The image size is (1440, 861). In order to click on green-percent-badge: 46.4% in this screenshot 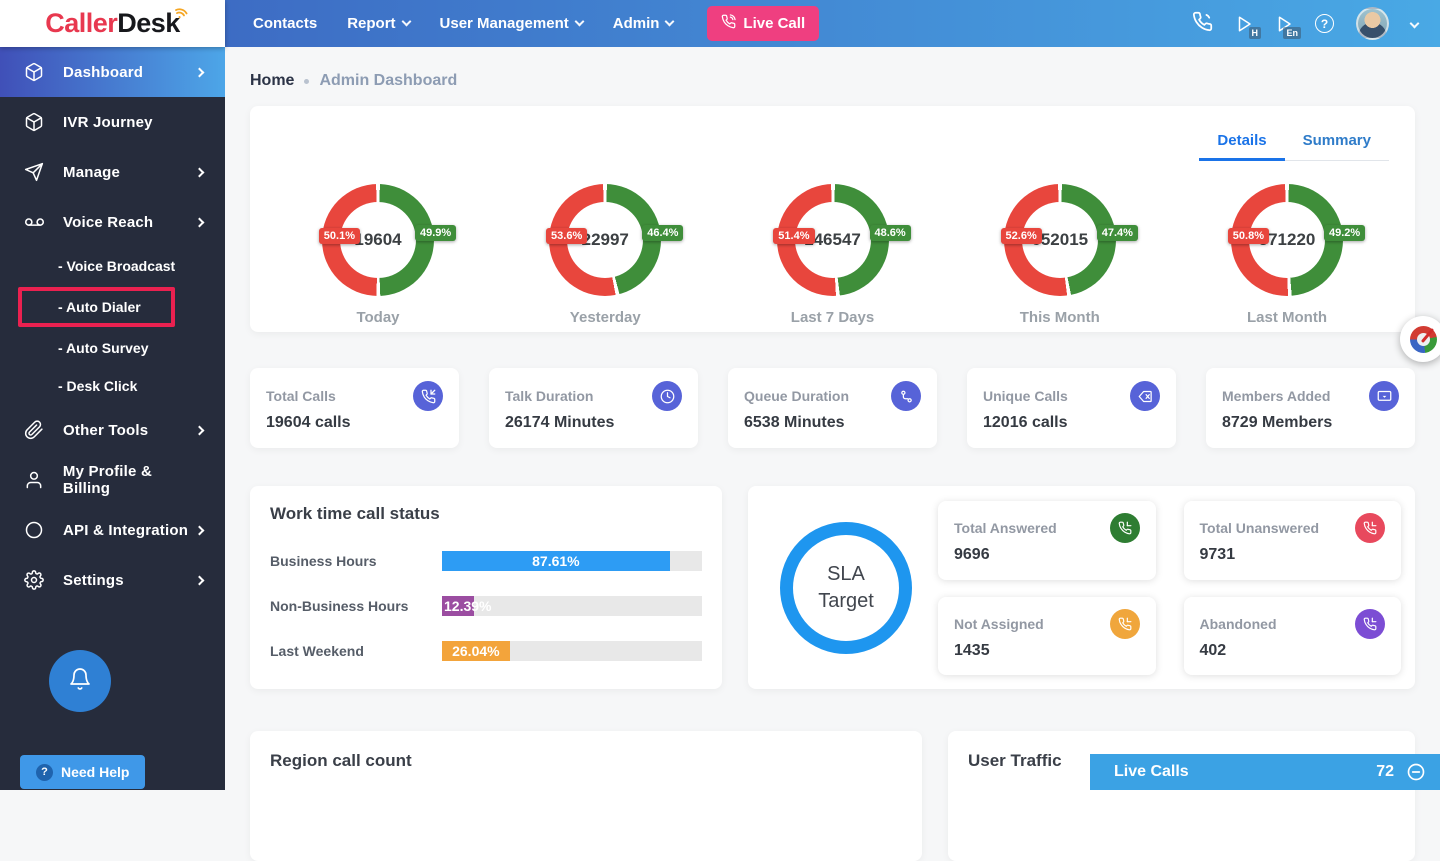, I will do `click(663, 233)`.